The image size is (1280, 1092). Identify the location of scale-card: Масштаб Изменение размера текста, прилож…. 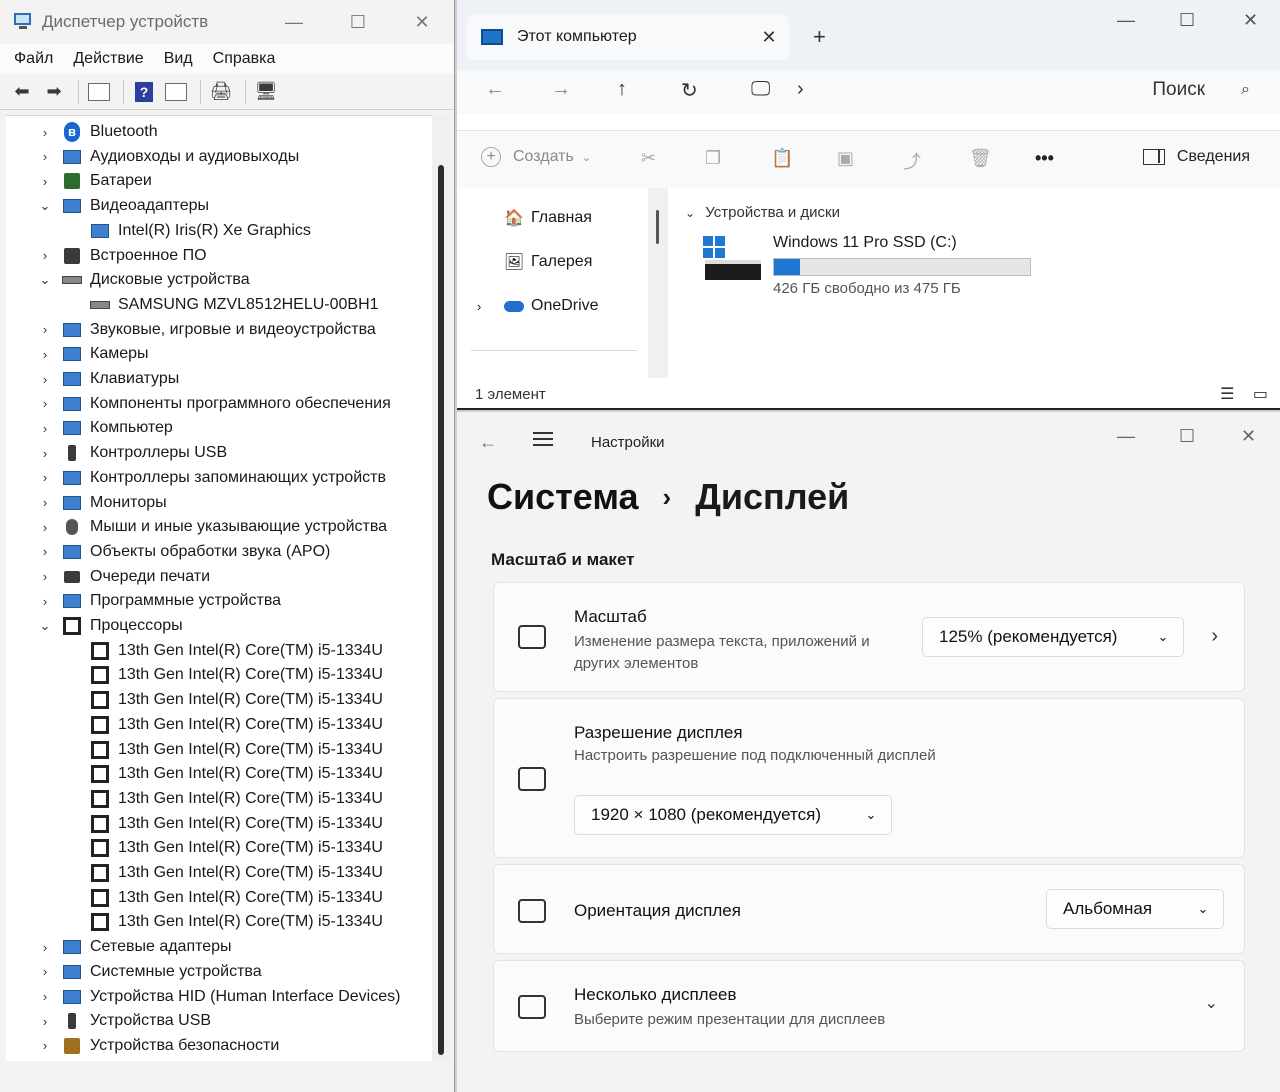
(869, 637).